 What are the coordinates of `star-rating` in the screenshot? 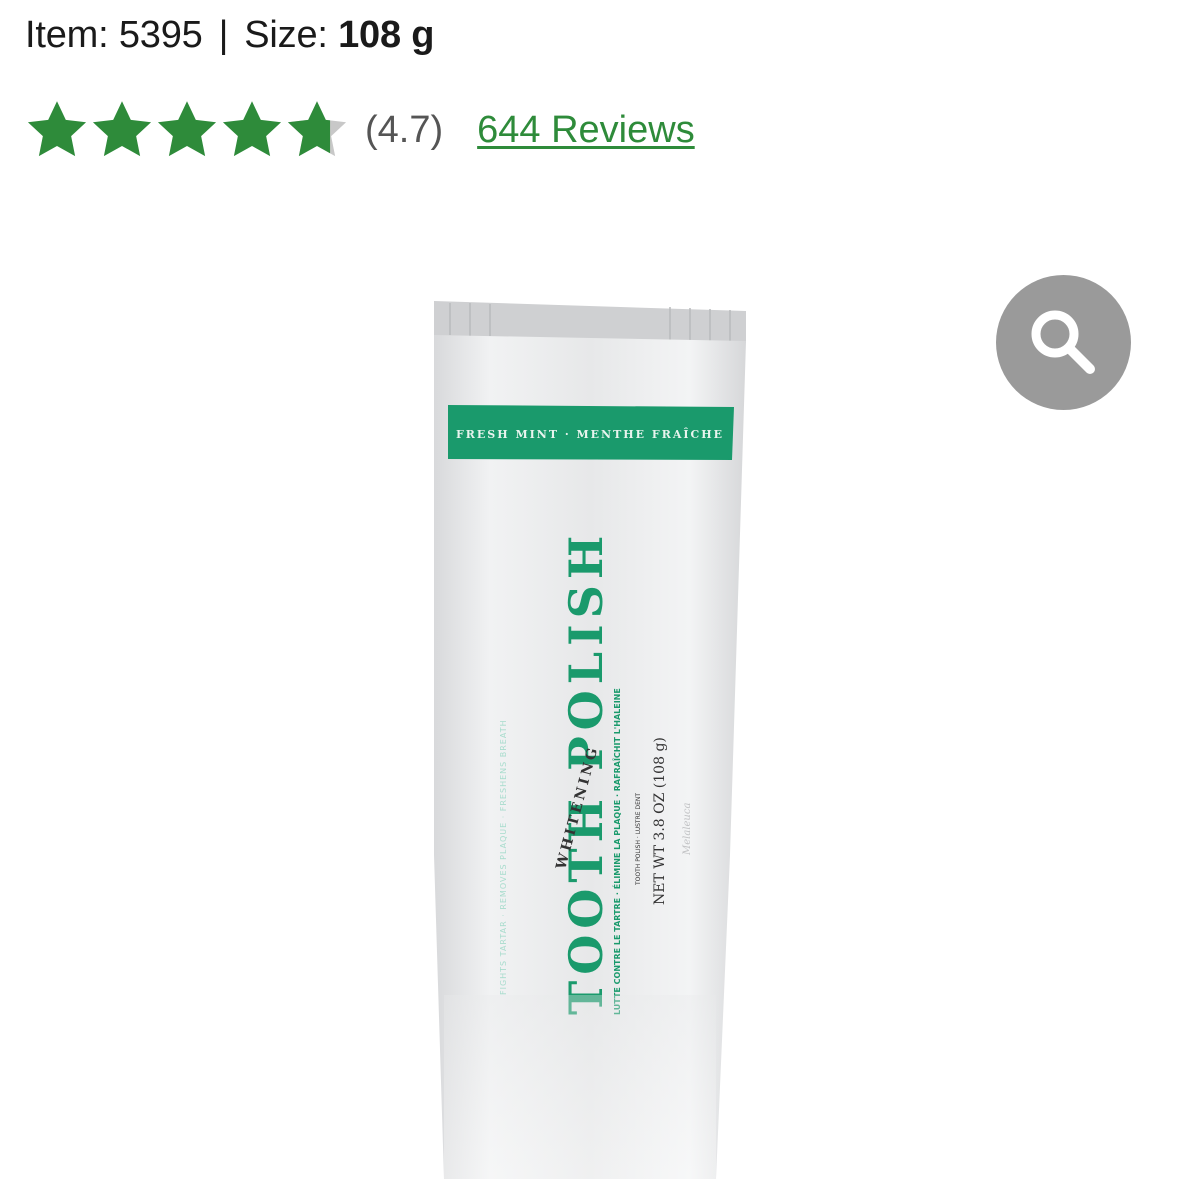 It's located at (187, 130).